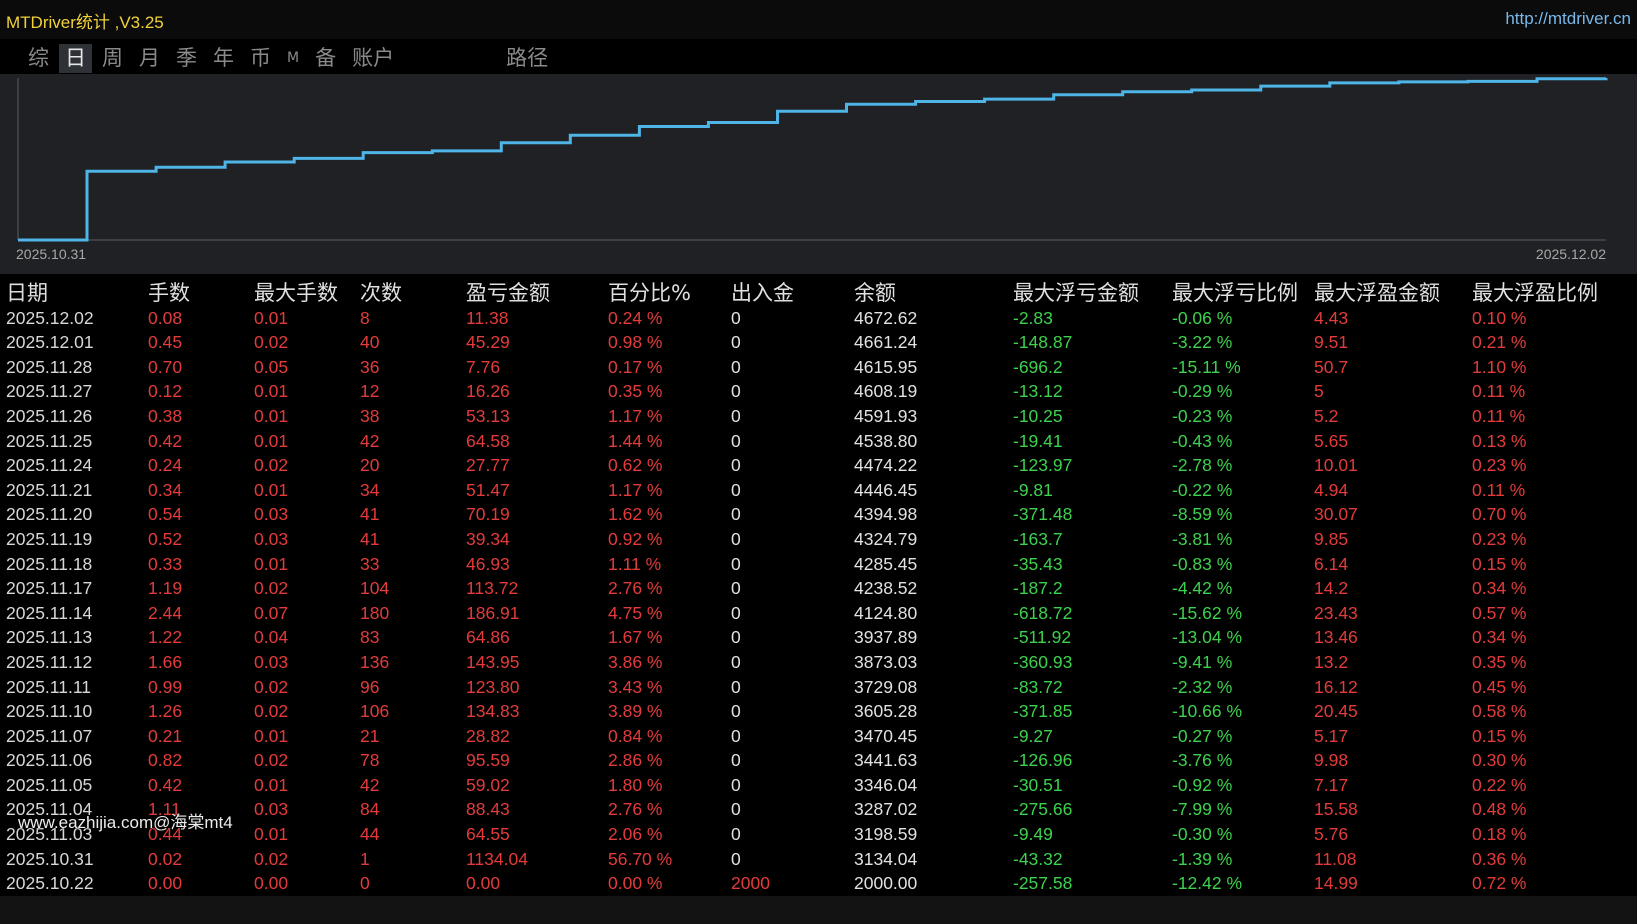  I want to click on cell-max-floating-profit-ratio: 0.36 %, so click(1499, 858).